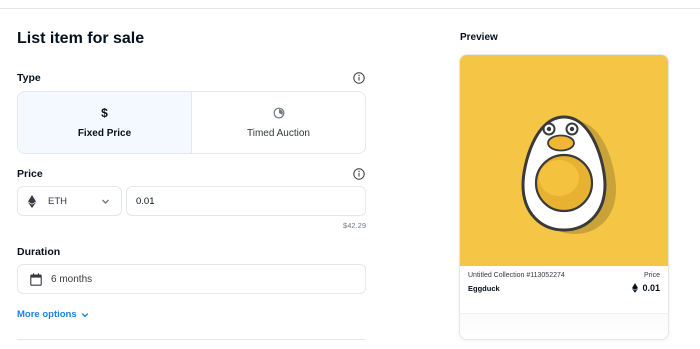 The height and width of the screenshot is (349, 700). What do you see at coordinates (191, 339) in the screenshot?
I see `section-divider` at bounding box center [191, 339].